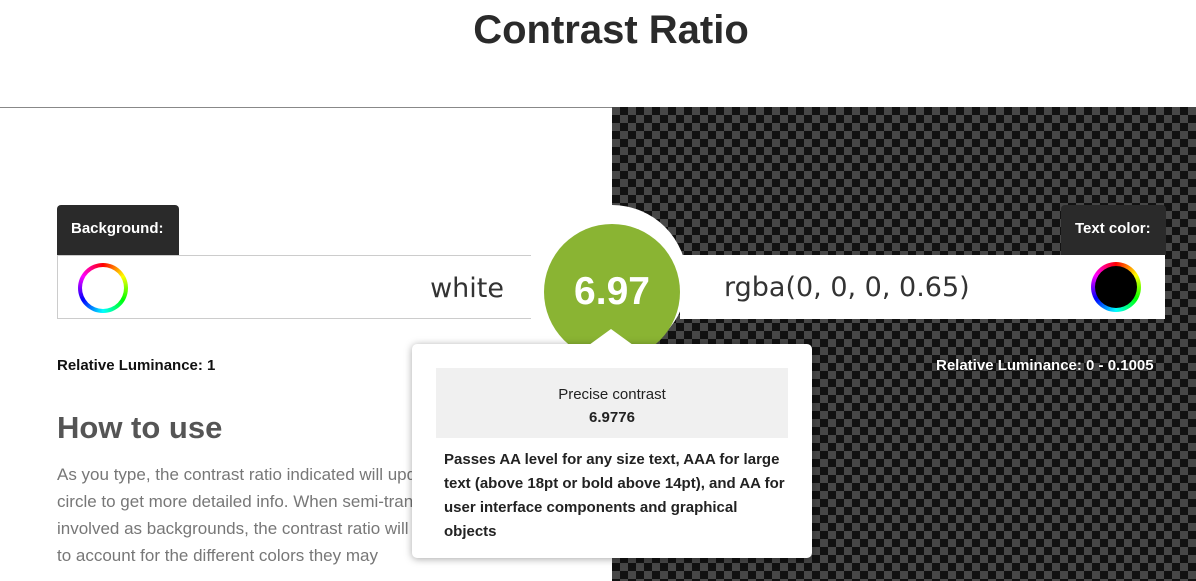 The width and height of the screenshot is (1196, 581). Describe the element at coordinates (136, 365) in the screenshot. I see `background-relative-luminance: Relative Luminance: 1` at that location.